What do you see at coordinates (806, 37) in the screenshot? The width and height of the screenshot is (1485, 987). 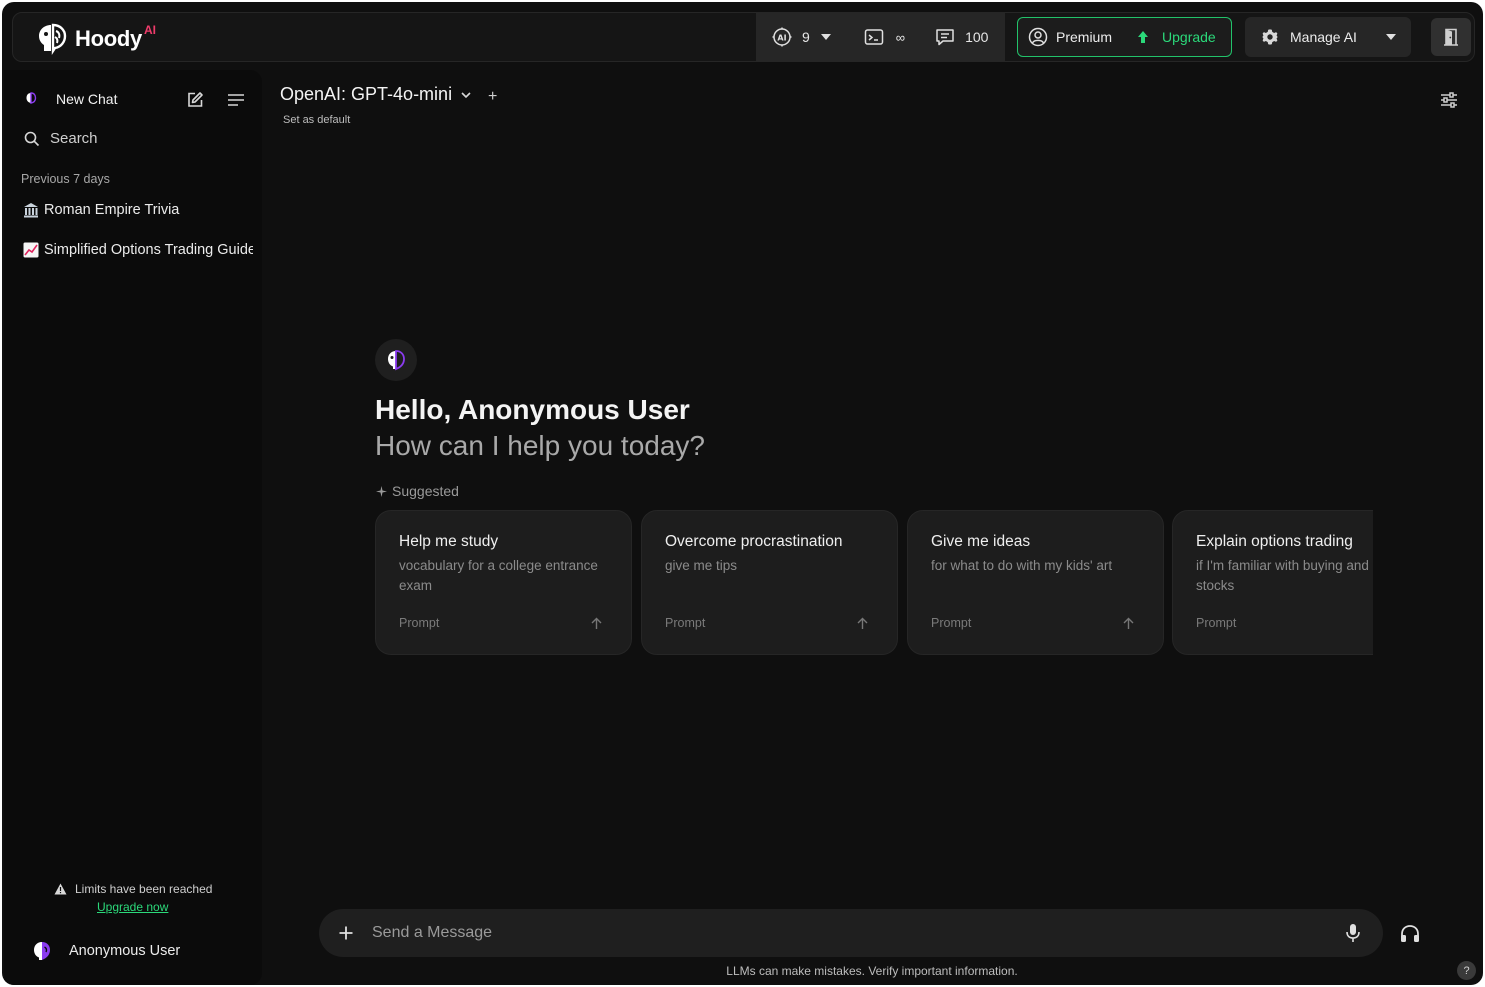 I see `ai-models-count: 9` at bounding box center [806, 37].